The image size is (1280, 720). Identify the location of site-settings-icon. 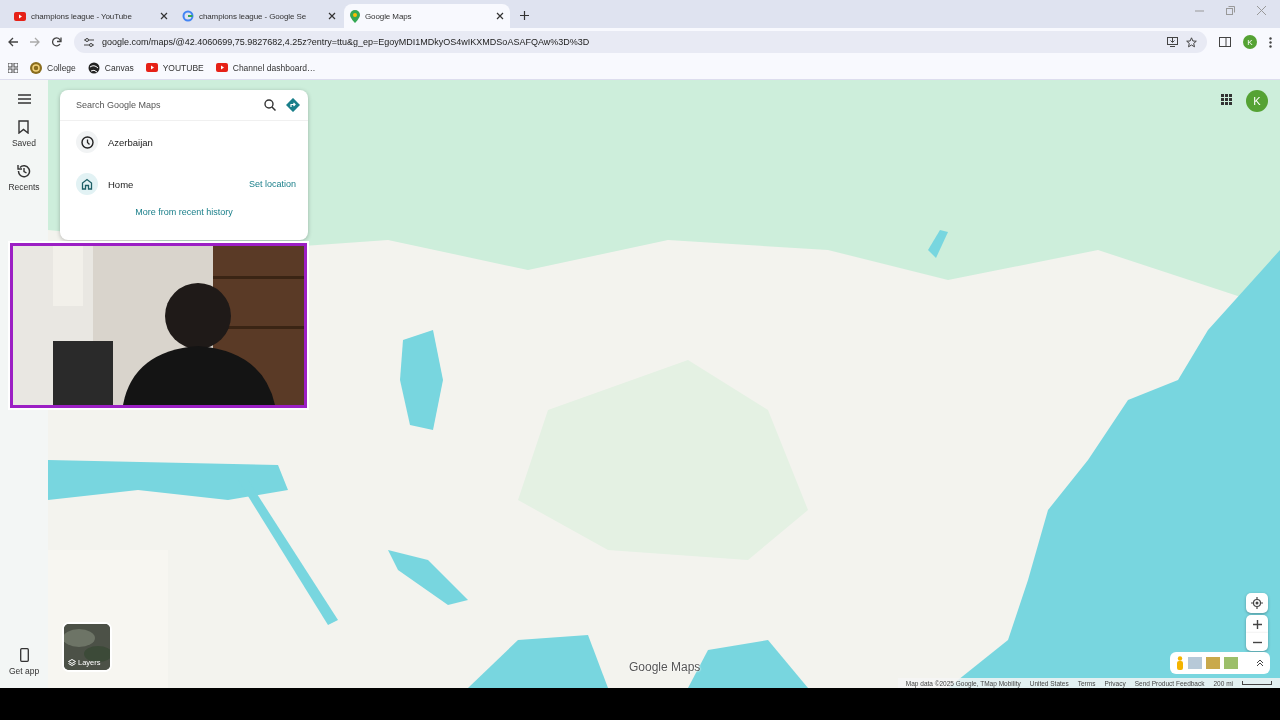
(89, 42).